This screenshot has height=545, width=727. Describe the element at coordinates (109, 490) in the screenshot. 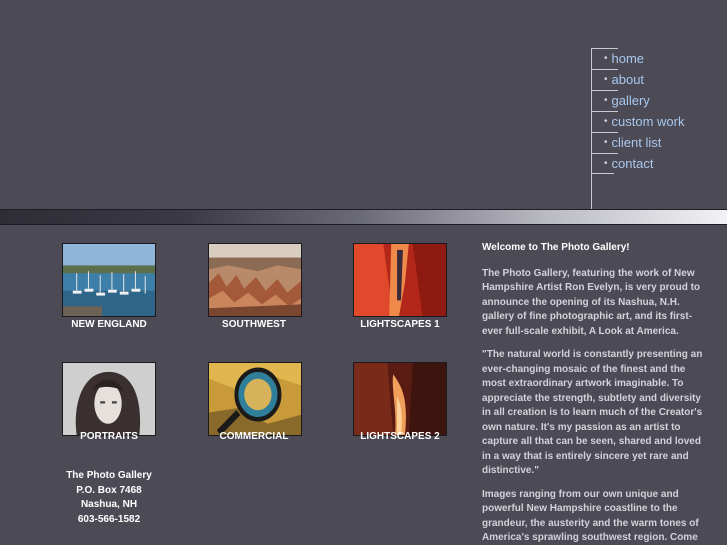

I see `address-po-box: P.O. Box 7468` at that location.